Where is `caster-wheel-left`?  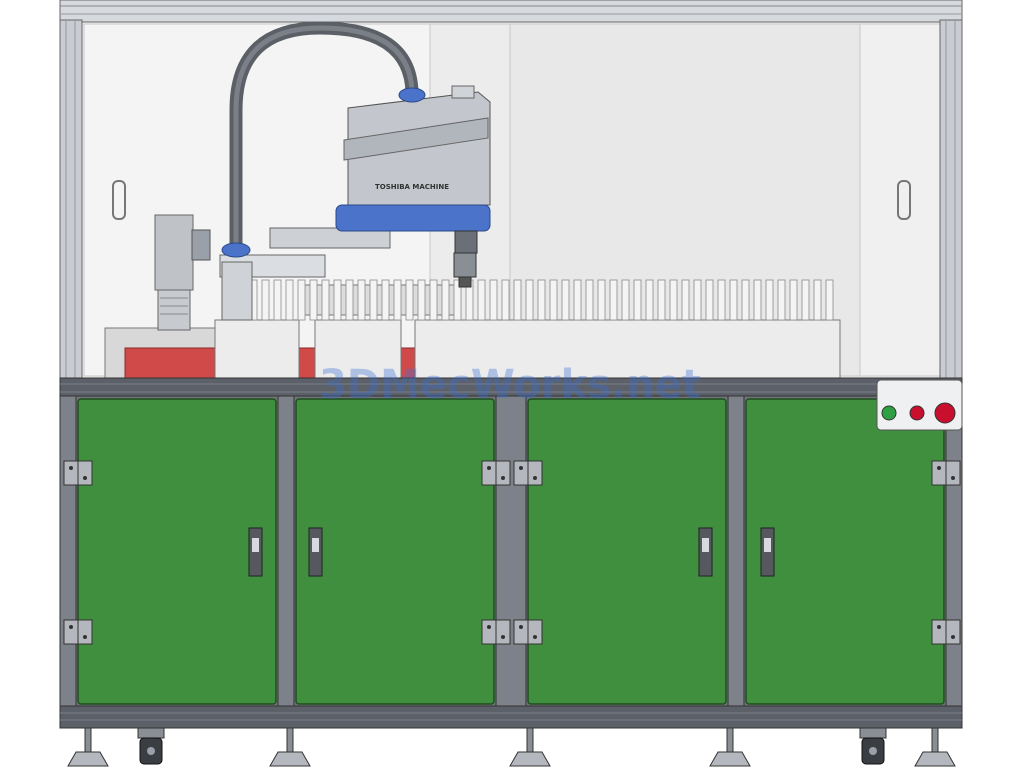
caster-wheel-left is located at coordinates (151, 746).